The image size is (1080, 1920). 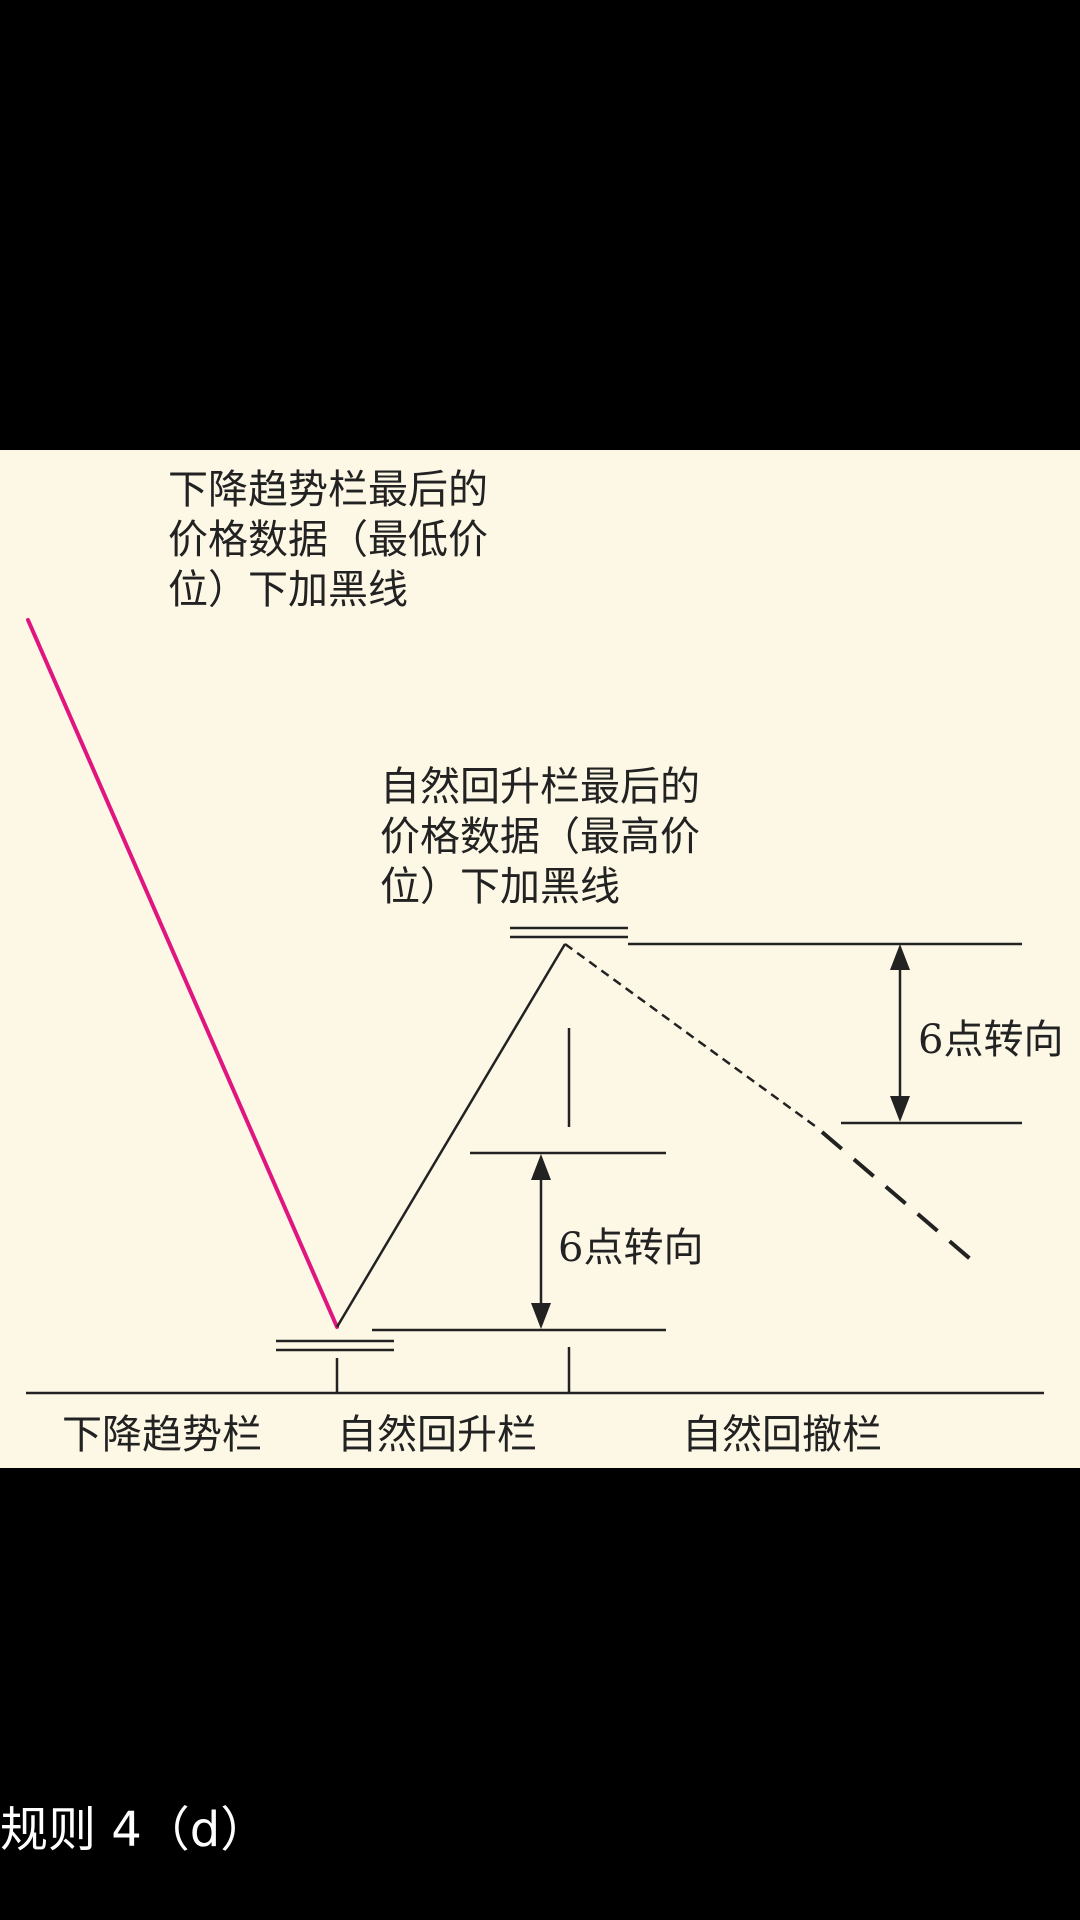 What do you see at coordinates (900, 957) in the screenshot?
I see `upper-arrow-head-up` at bounding box center [900, 957].